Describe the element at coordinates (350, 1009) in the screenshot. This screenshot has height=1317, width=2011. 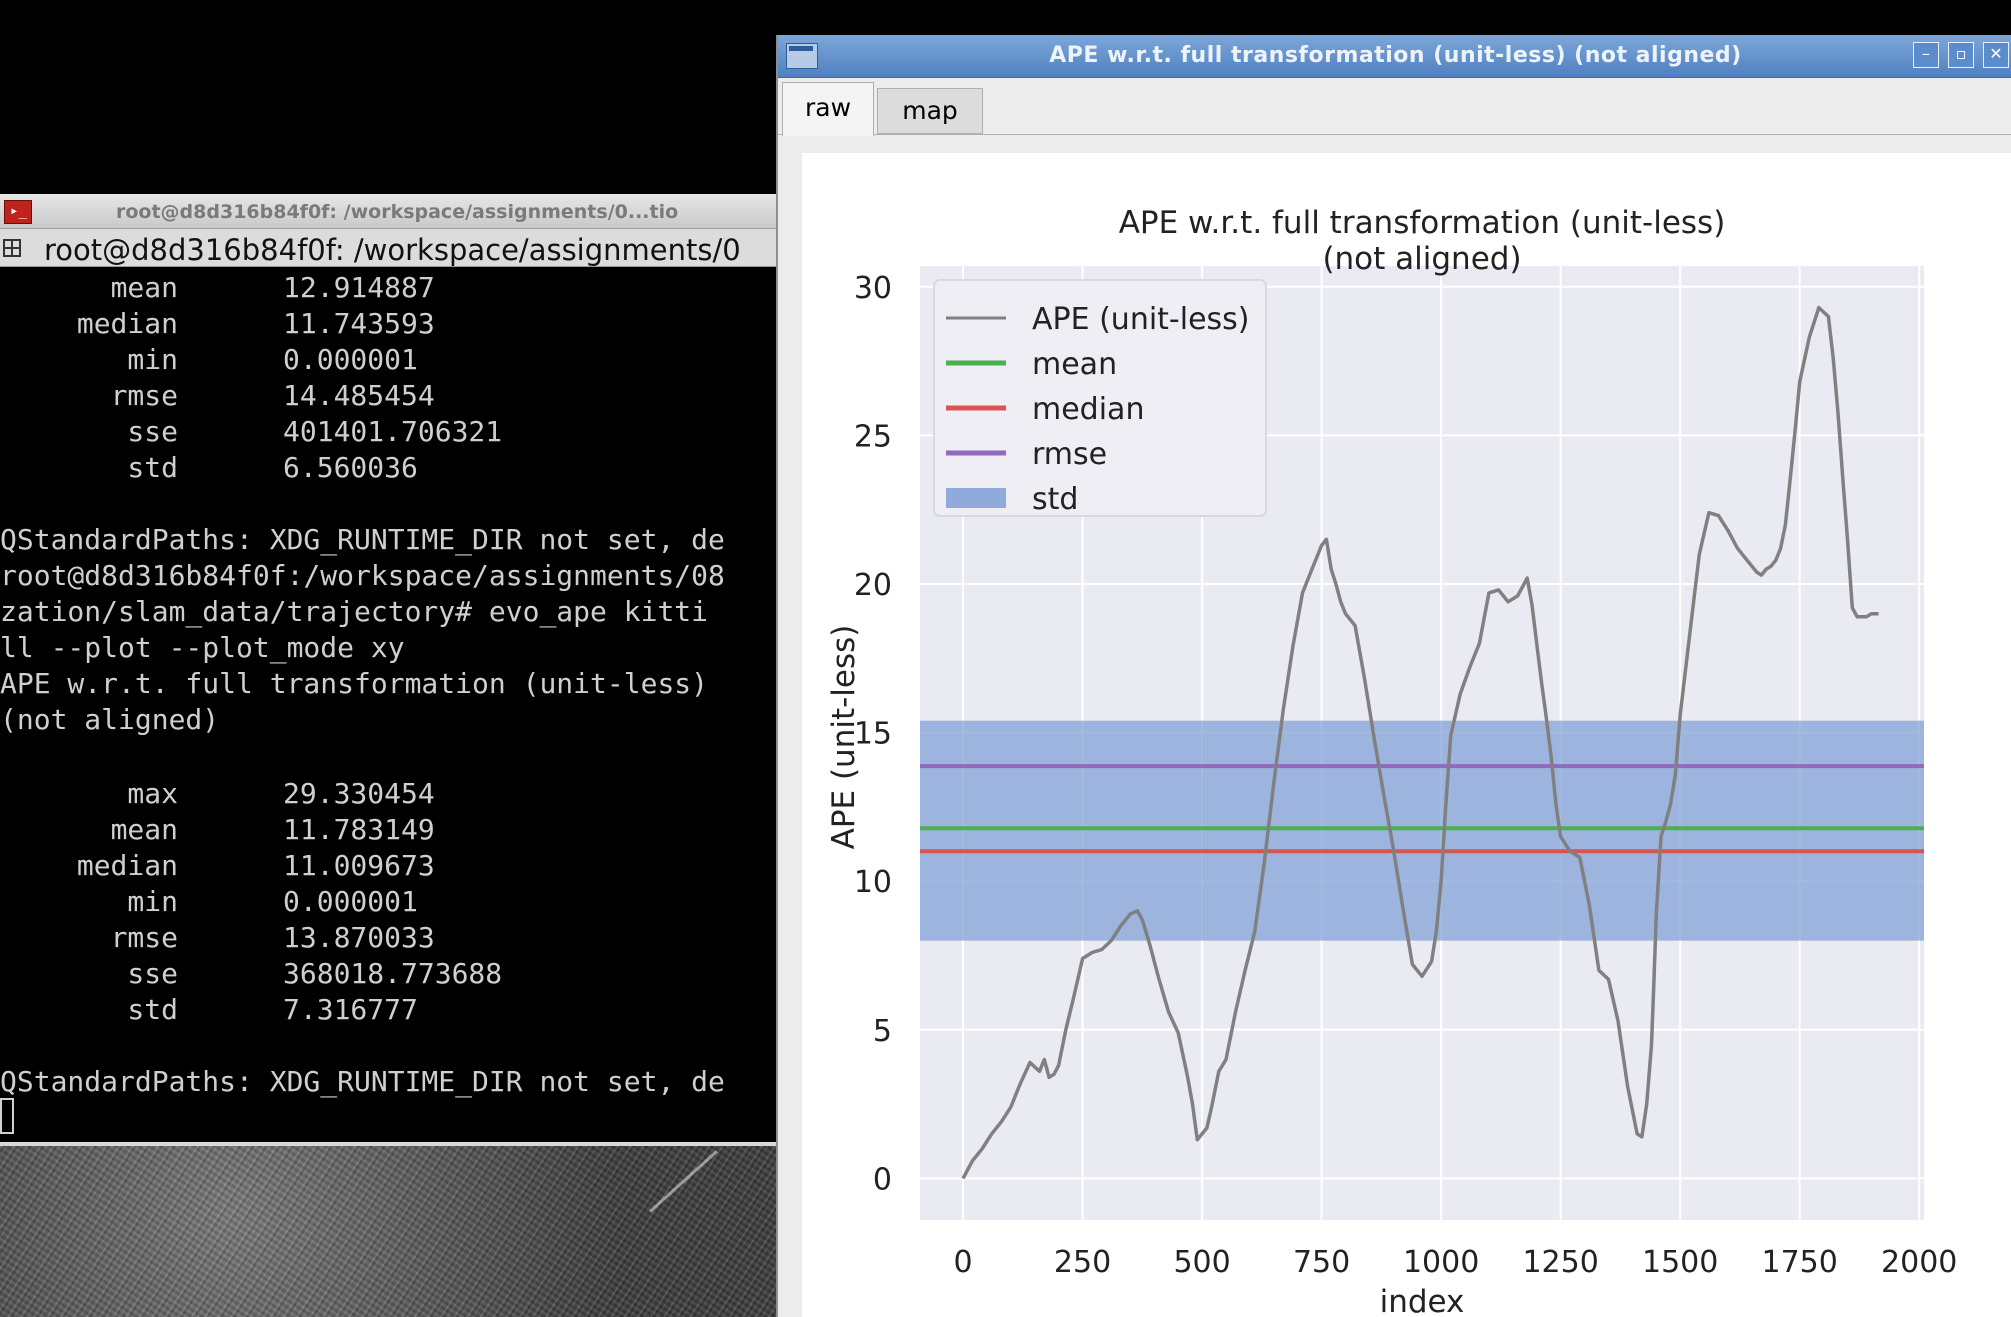
I see `stat-value: 7.316777` at that location.